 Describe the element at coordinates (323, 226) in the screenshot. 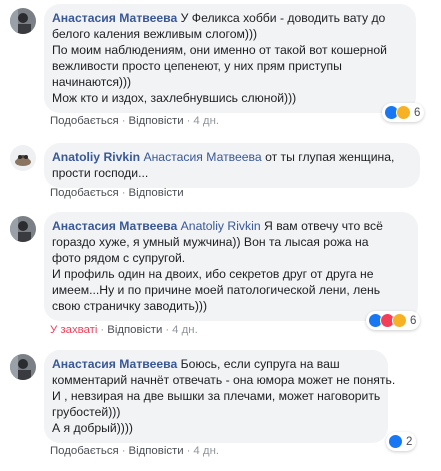

I see `comment-text-line: Я вам отвечу что всё` at that location.